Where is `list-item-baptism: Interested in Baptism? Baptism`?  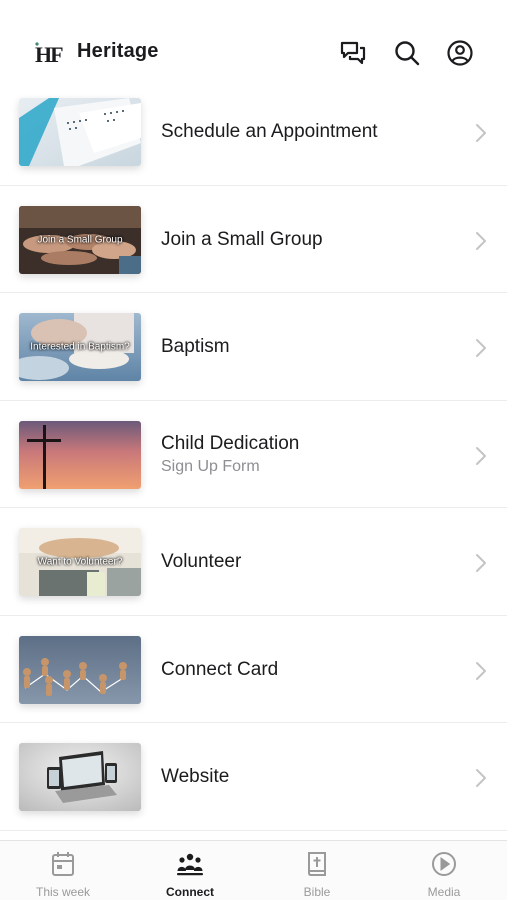 list-item-baptism: Interested in Baptism? Baptism is located at coordinates (253, 347).